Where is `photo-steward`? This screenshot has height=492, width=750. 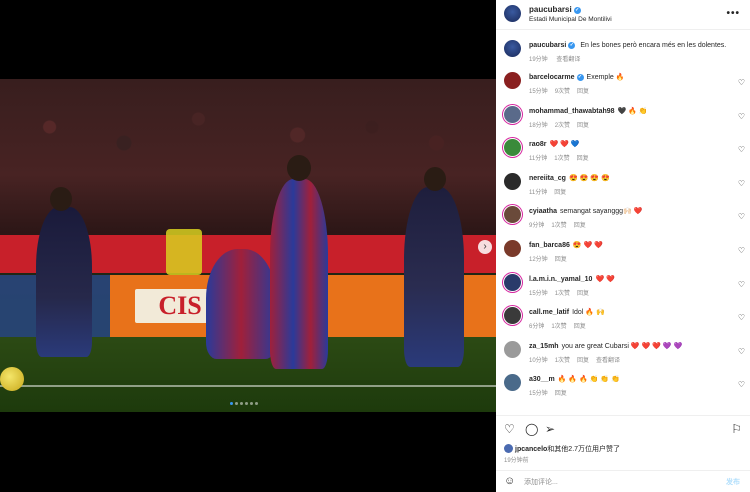
photo-steward is located at coordinates (184, 252).